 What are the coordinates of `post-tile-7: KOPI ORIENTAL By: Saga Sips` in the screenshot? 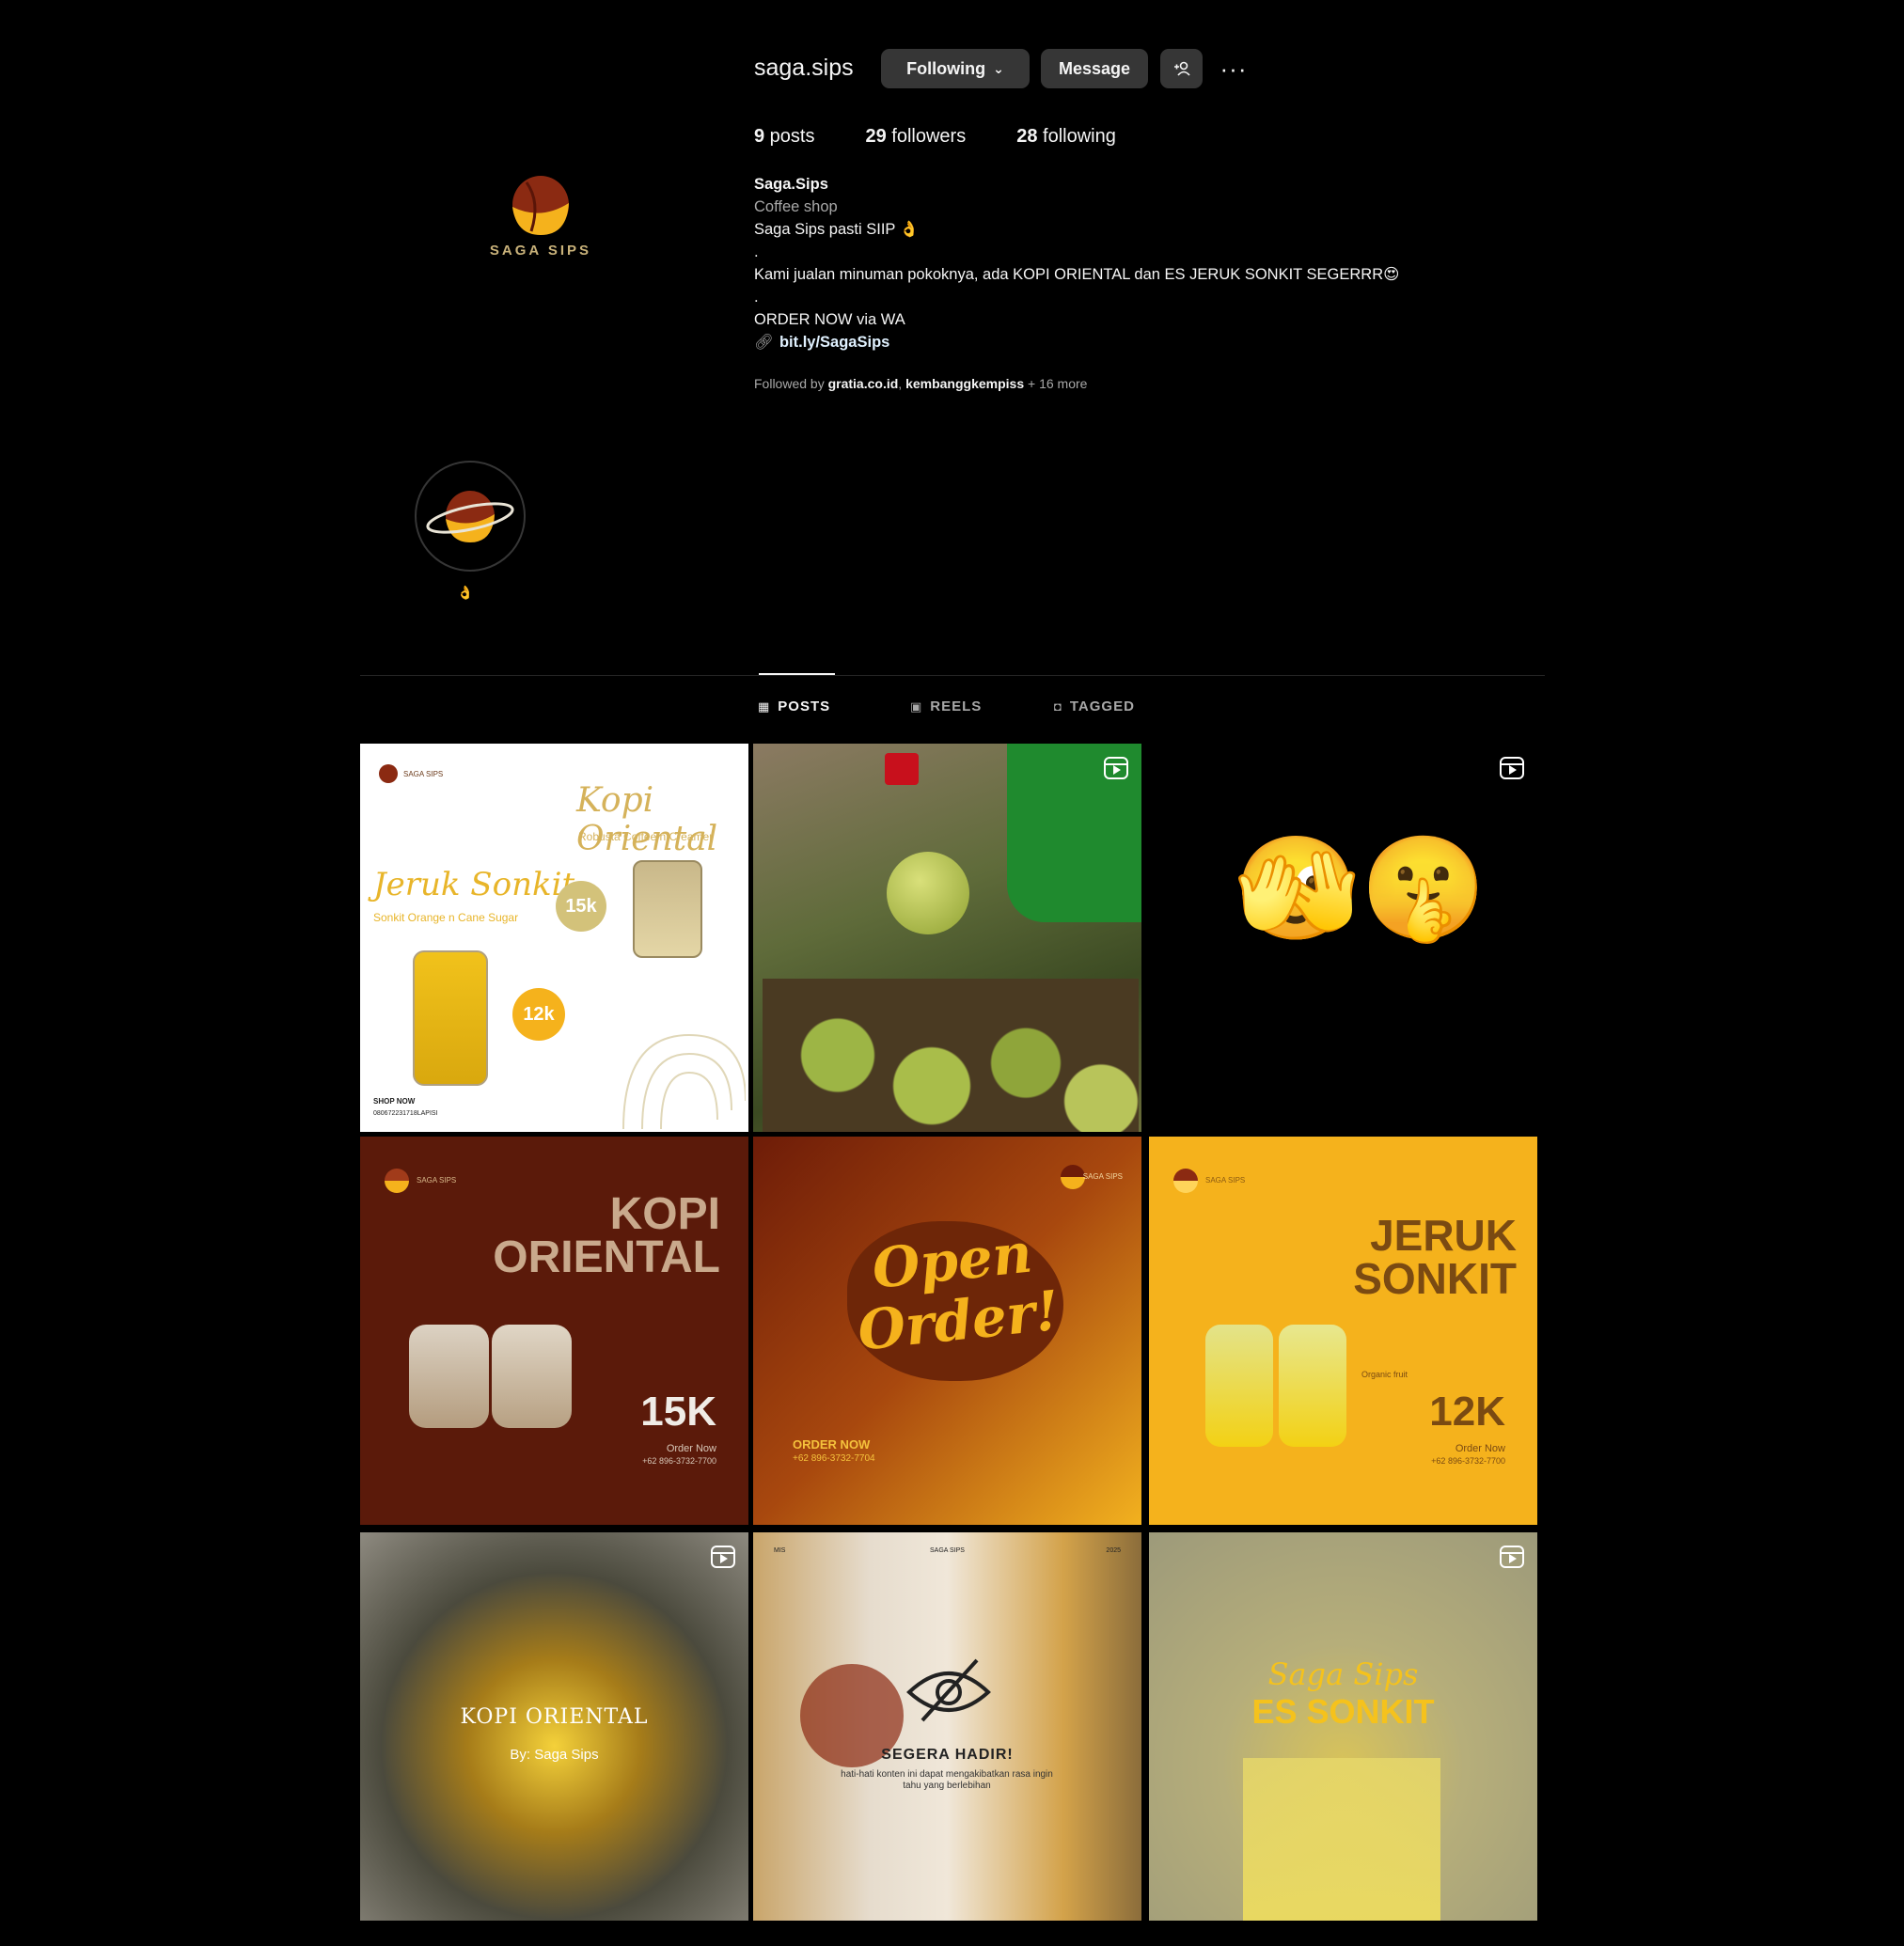 It's located at (554, 1726).